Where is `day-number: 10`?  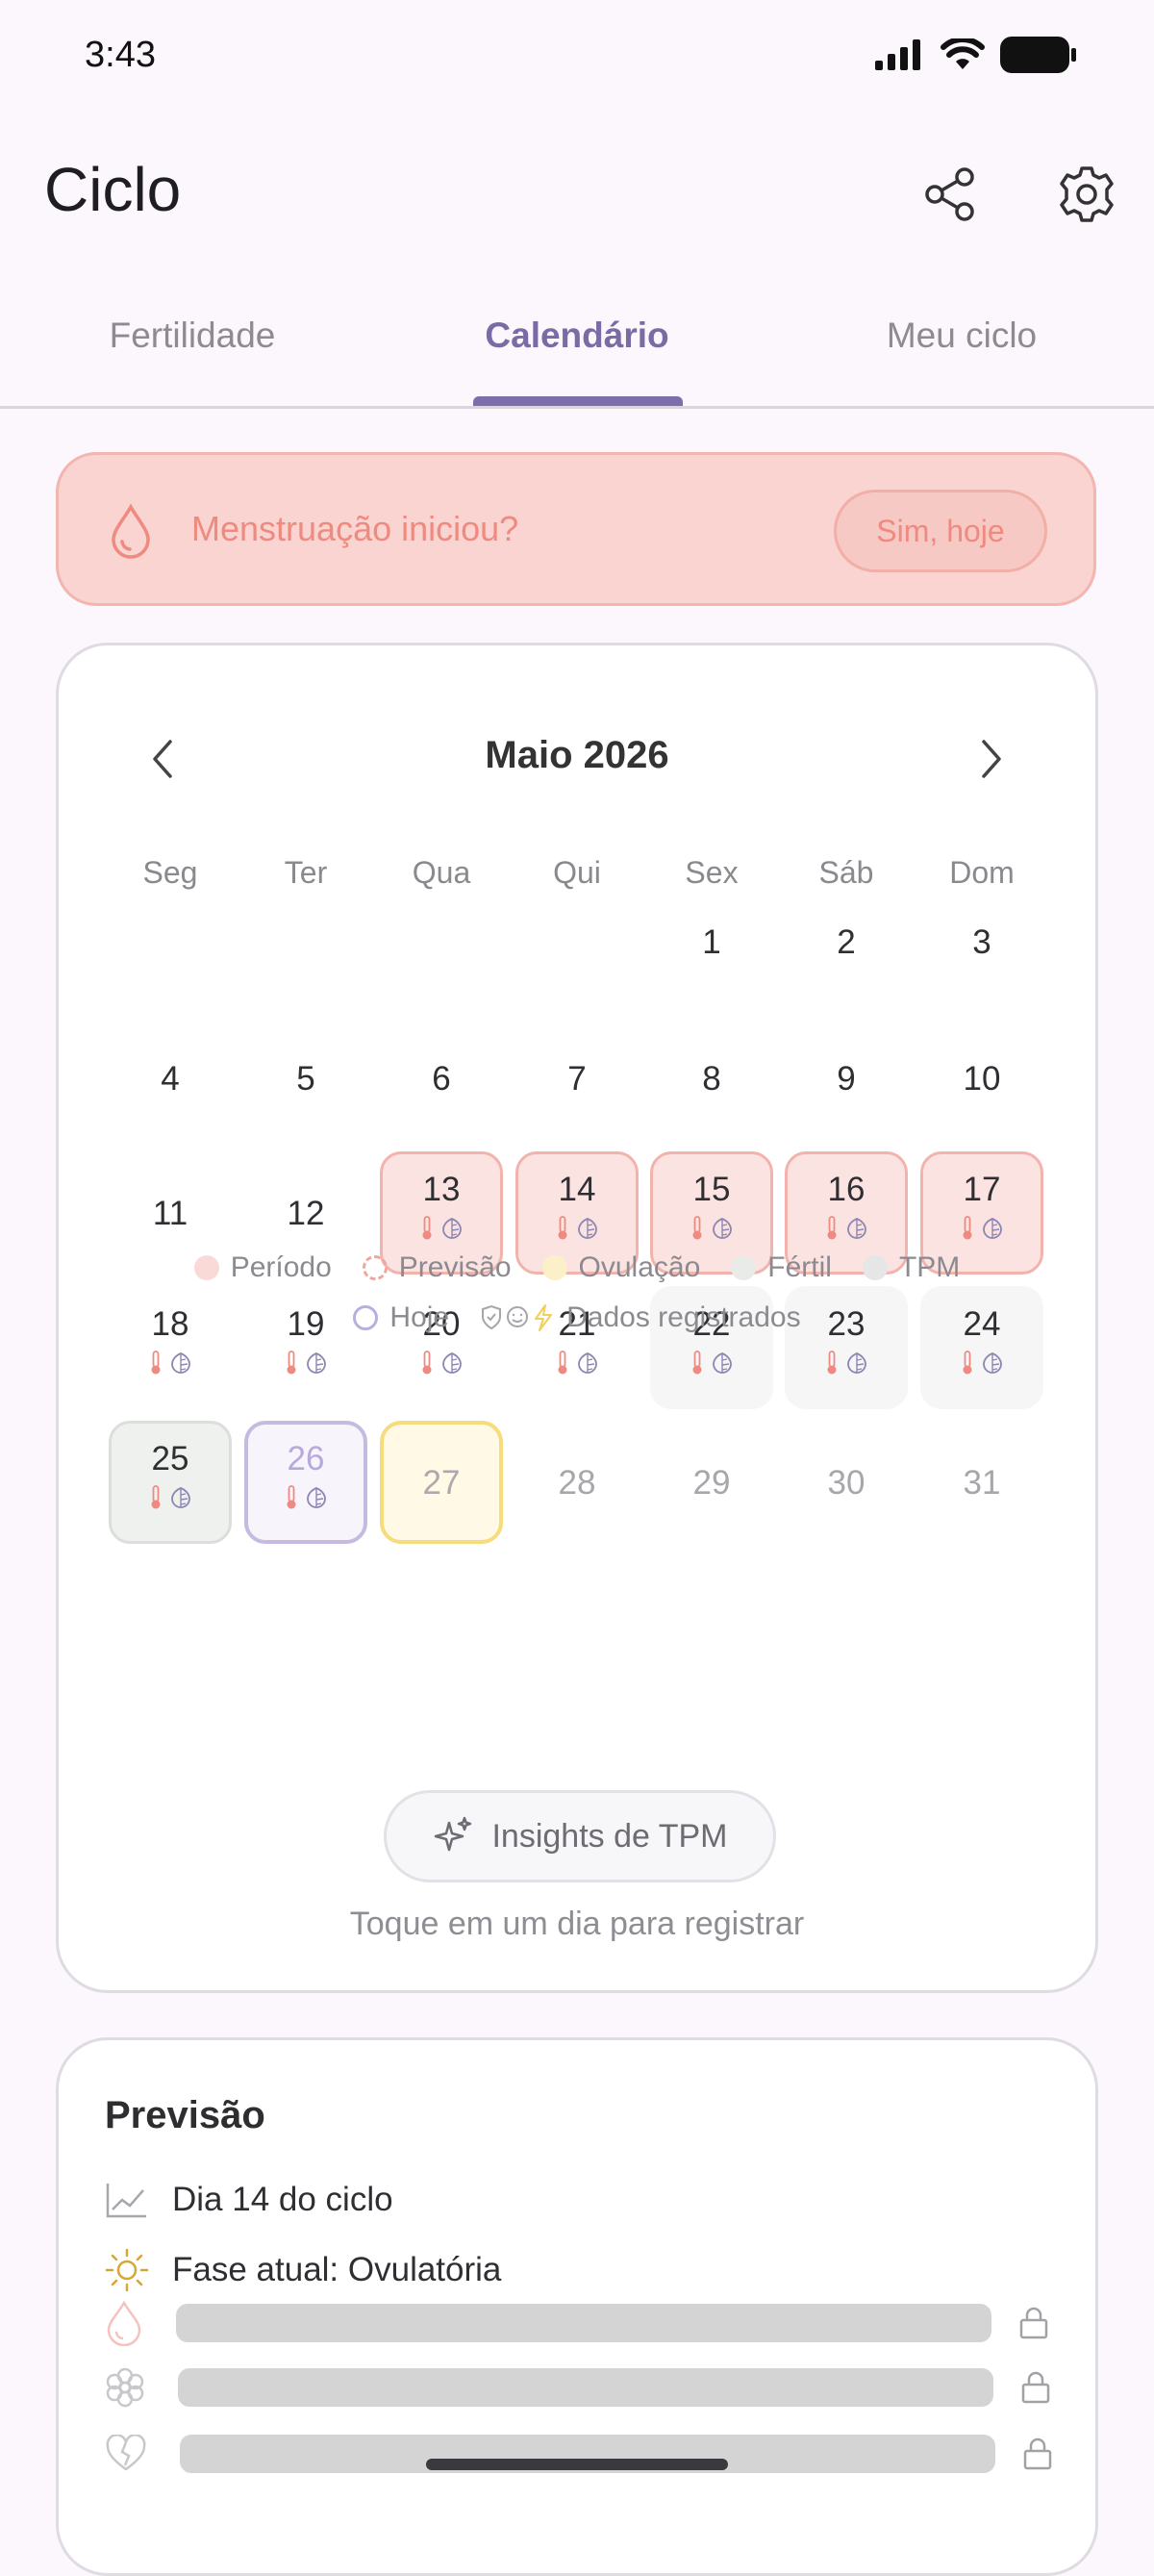
day-number: 10 is located at coordinates (982, 1078).